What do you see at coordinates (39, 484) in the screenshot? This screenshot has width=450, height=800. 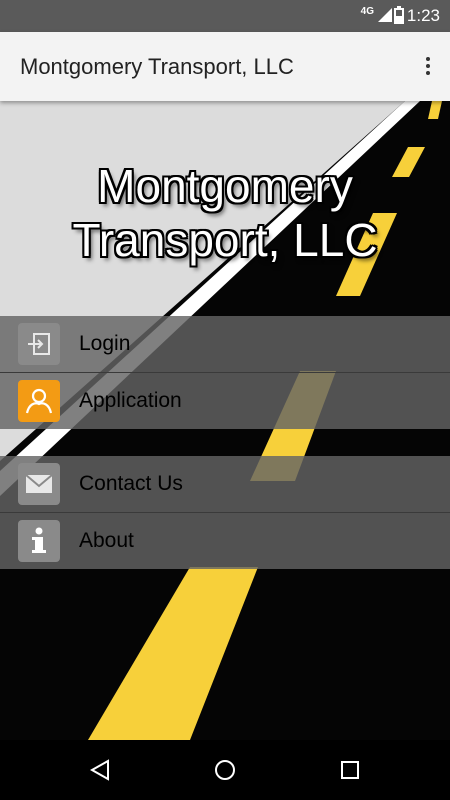 I see `envelope-icon` at bounding box center [39, 484].